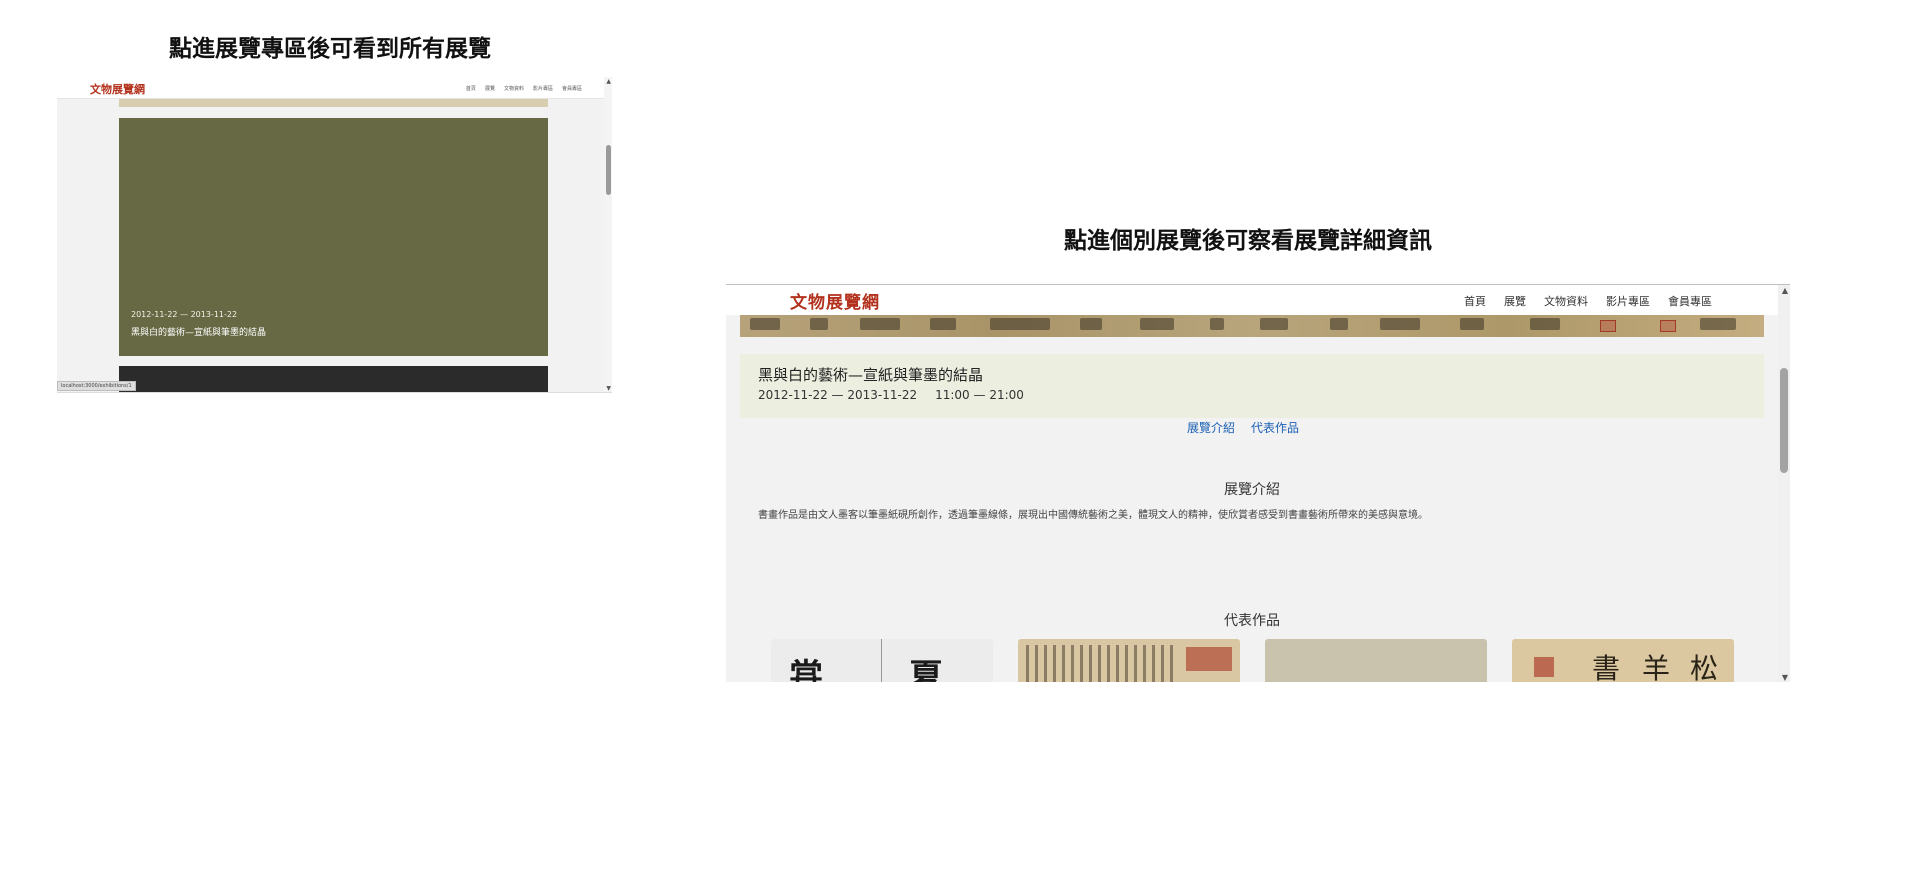 The height and width of the screenshot is (895, 1920). Describe the element at coordinates (882, 660) in the screenshot. I see `work-thumbnail-1: 甞 夏` at that location.